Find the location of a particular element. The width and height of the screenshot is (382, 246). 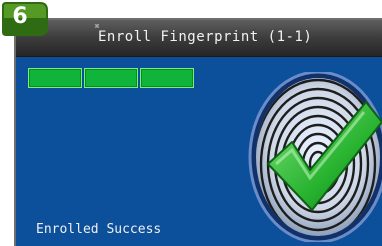

enroll-progress-bar is located at coordinates (111, 78).